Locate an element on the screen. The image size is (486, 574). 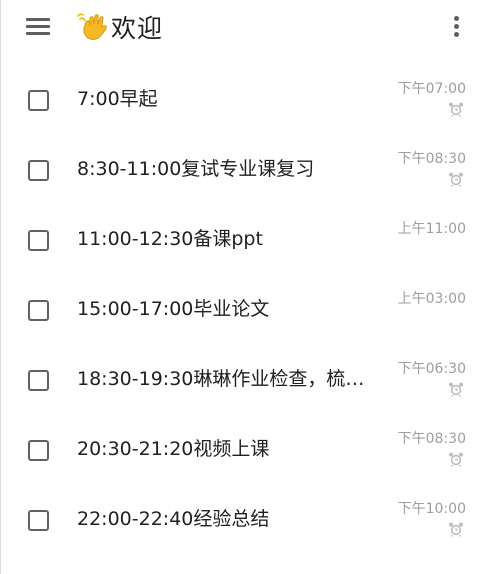
waving-hand-icon is located at coordinates (92, 26).